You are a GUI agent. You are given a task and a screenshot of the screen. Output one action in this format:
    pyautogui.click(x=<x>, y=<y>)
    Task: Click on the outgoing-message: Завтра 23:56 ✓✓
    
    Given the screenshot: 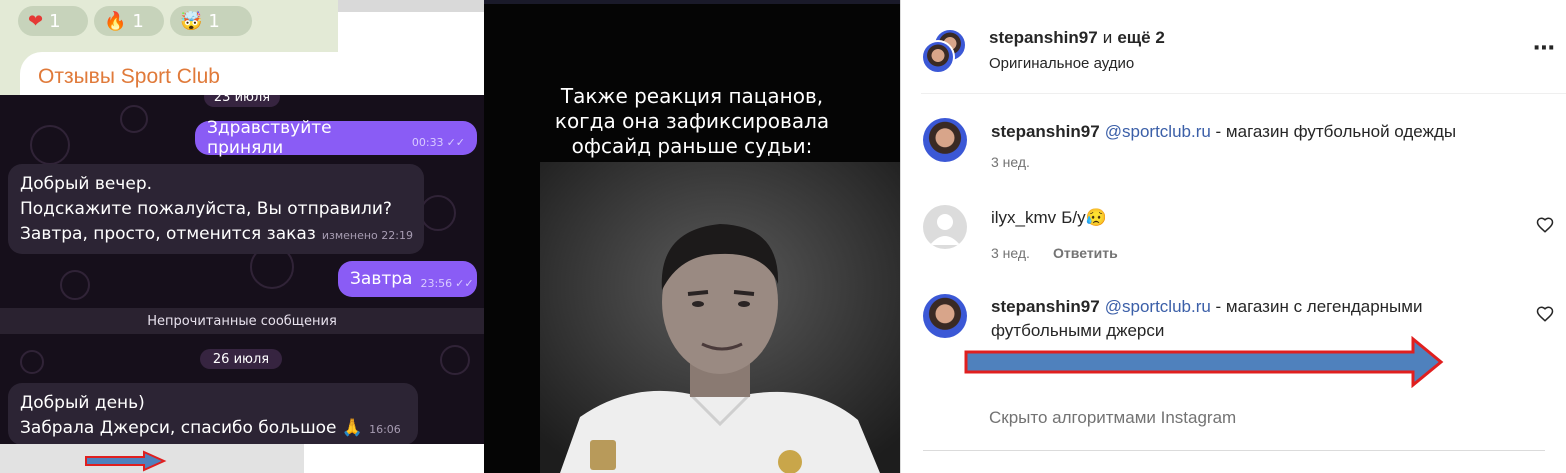 What is the action you would take?
    pyautogui.click(x=407, y=279)
    